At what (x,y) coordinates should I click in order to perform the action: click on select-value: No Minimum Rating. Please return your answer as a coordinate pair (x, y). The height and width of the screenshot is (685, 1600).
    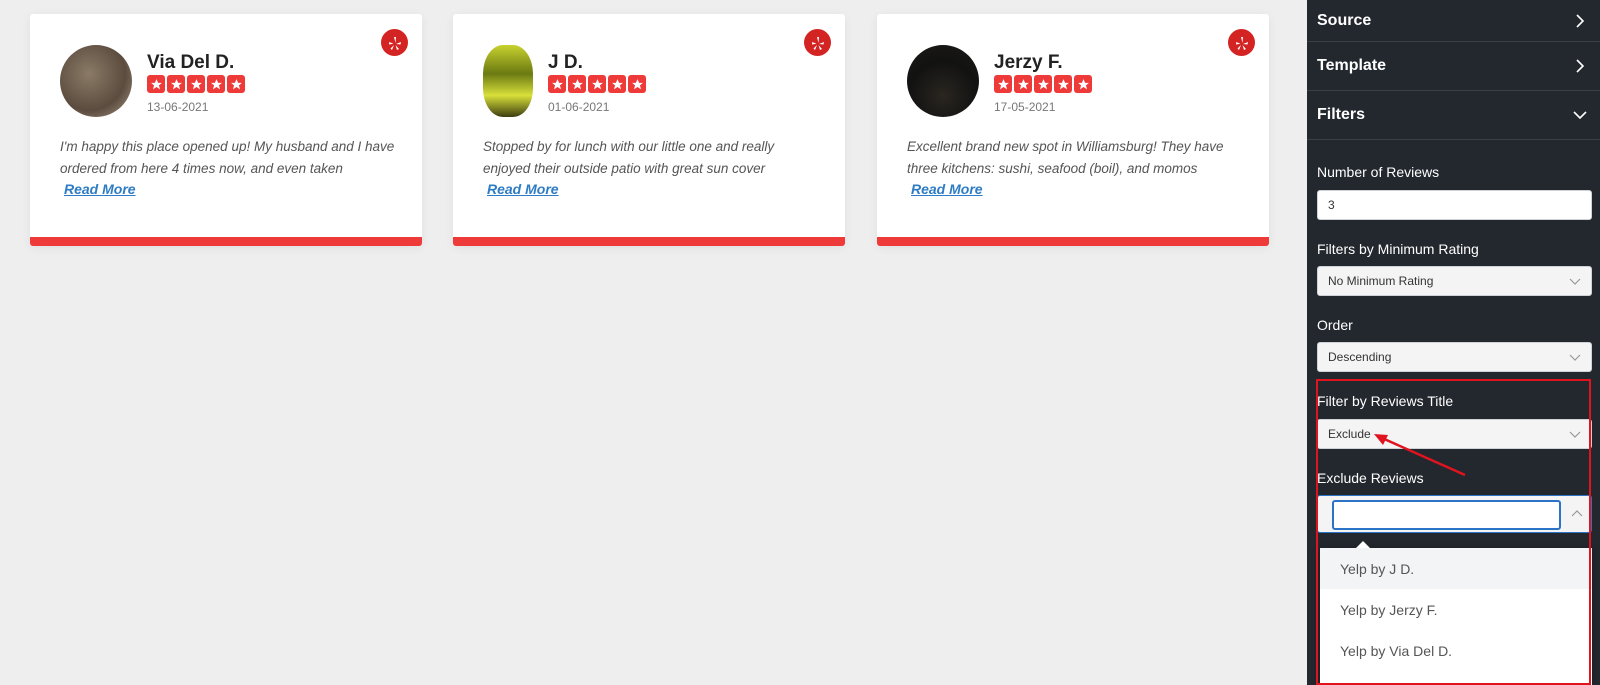
    Looking at the image, I should click on (1381, 281).